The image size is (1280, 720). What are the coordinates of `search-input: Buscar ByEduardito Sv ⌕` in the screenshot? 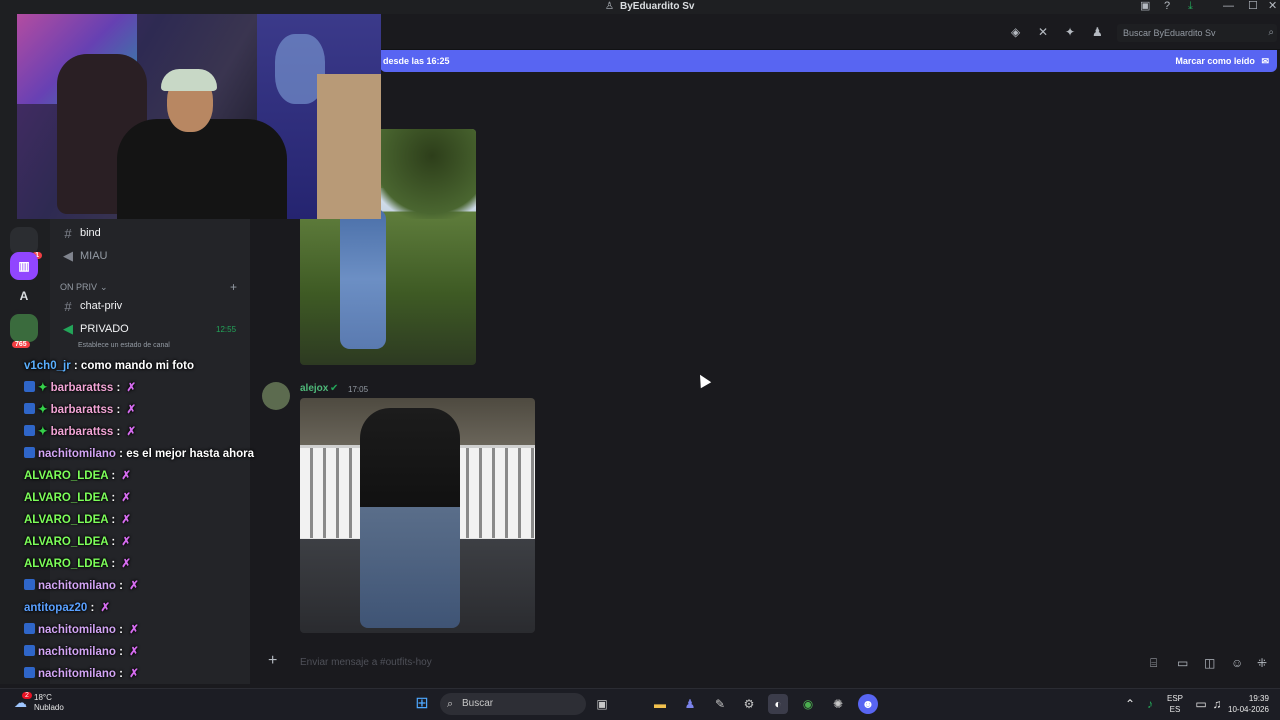 It's located at (1197, 33).